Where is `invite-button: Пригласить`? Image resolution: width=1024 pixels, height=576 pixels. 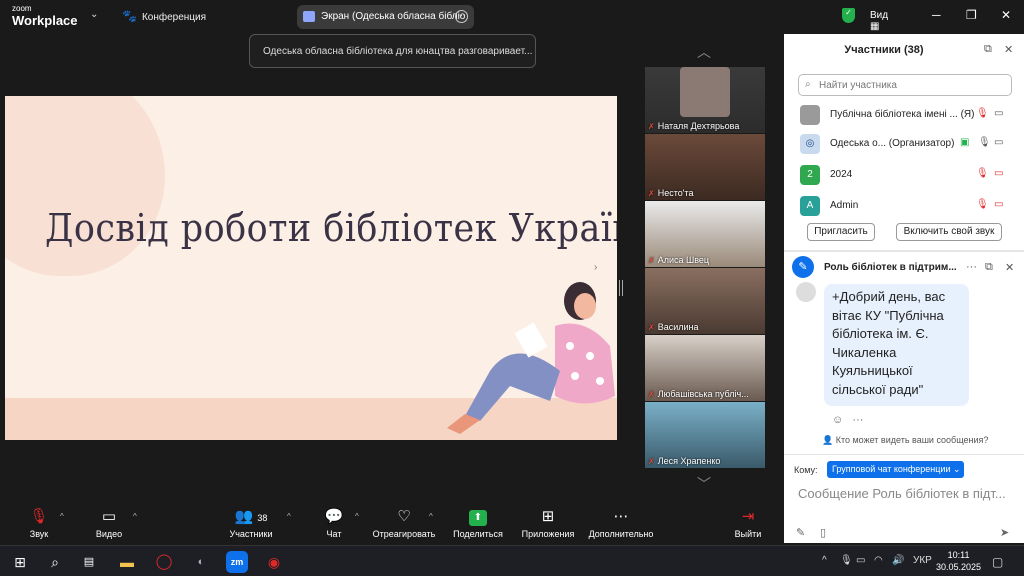
invite-button: Пригласить is located at coordinates (841, 232).